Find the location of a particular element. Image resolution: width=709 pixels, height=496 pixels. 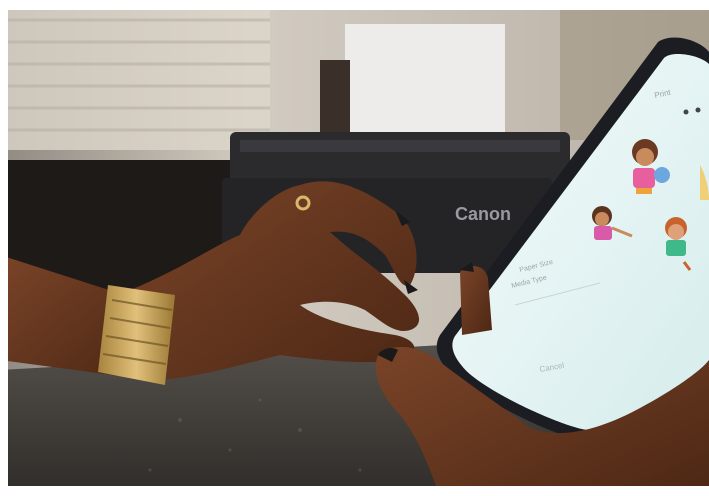

frame-top is located at coordinates (354, 5).